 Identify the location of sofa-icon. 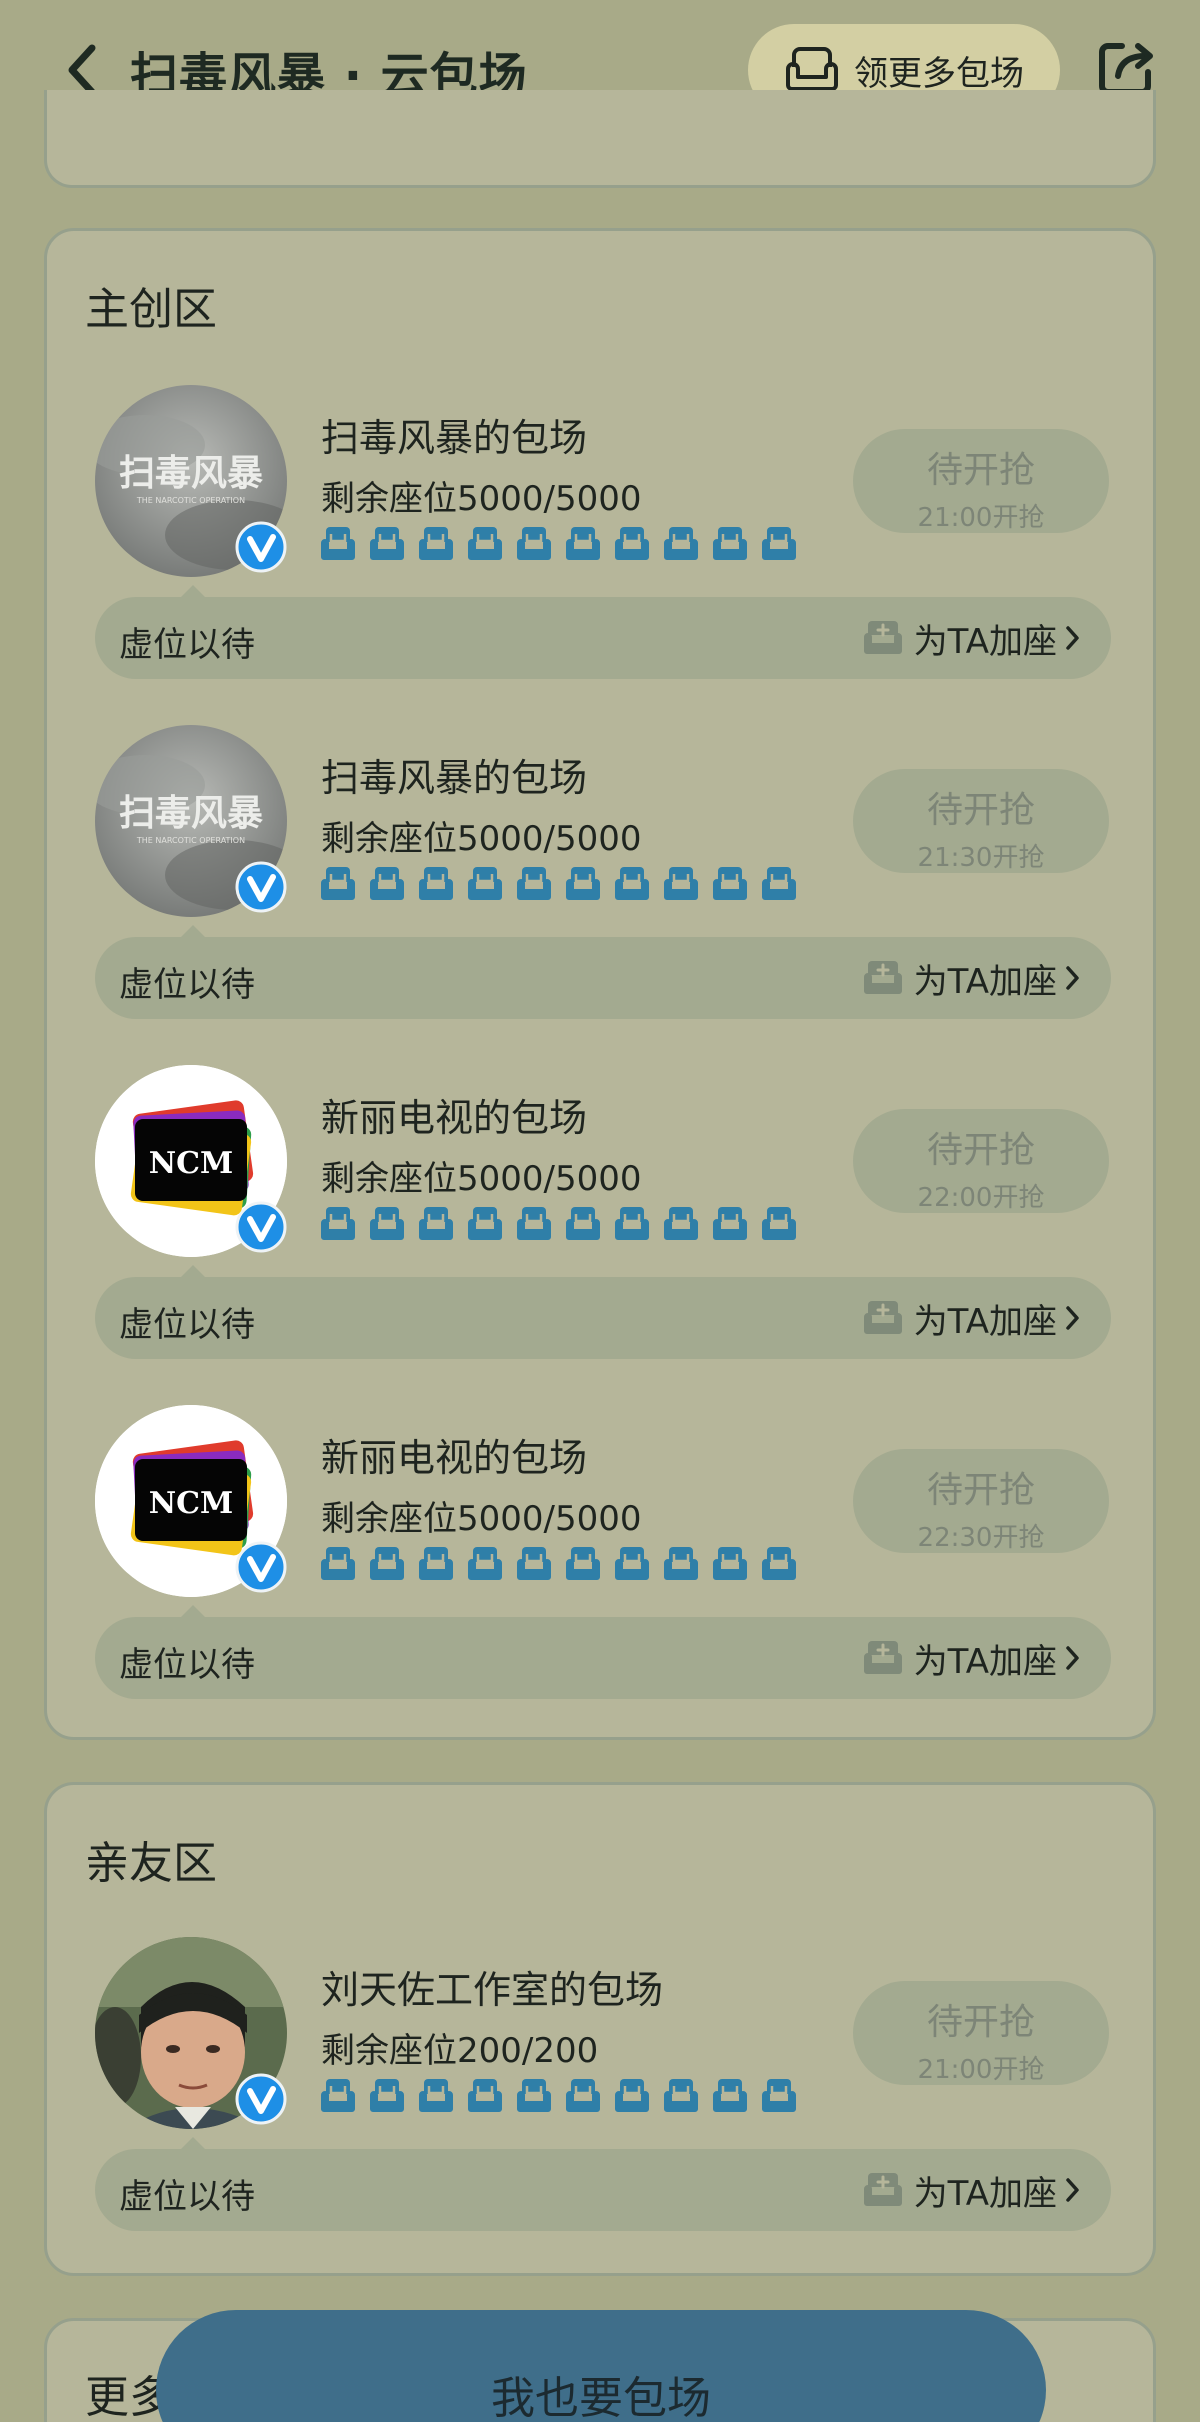
(812, 69).